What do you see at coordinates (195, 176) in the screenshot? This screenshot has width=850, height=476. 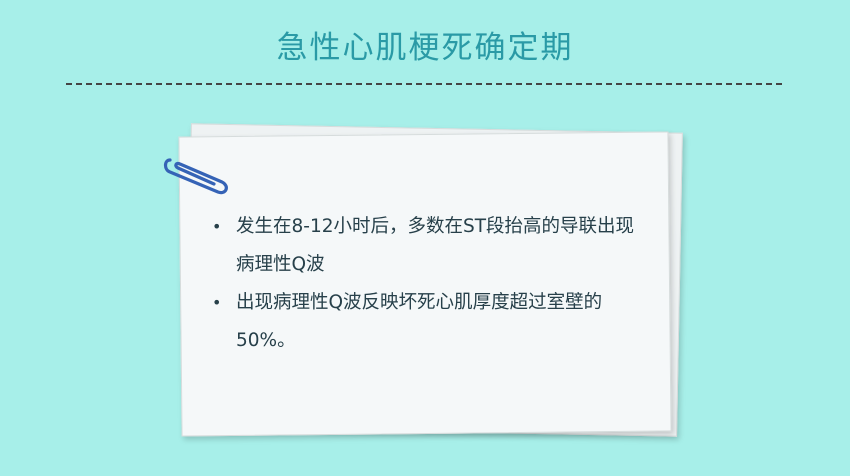 I see `paperclip-icon` at bounding box center [195, 176].